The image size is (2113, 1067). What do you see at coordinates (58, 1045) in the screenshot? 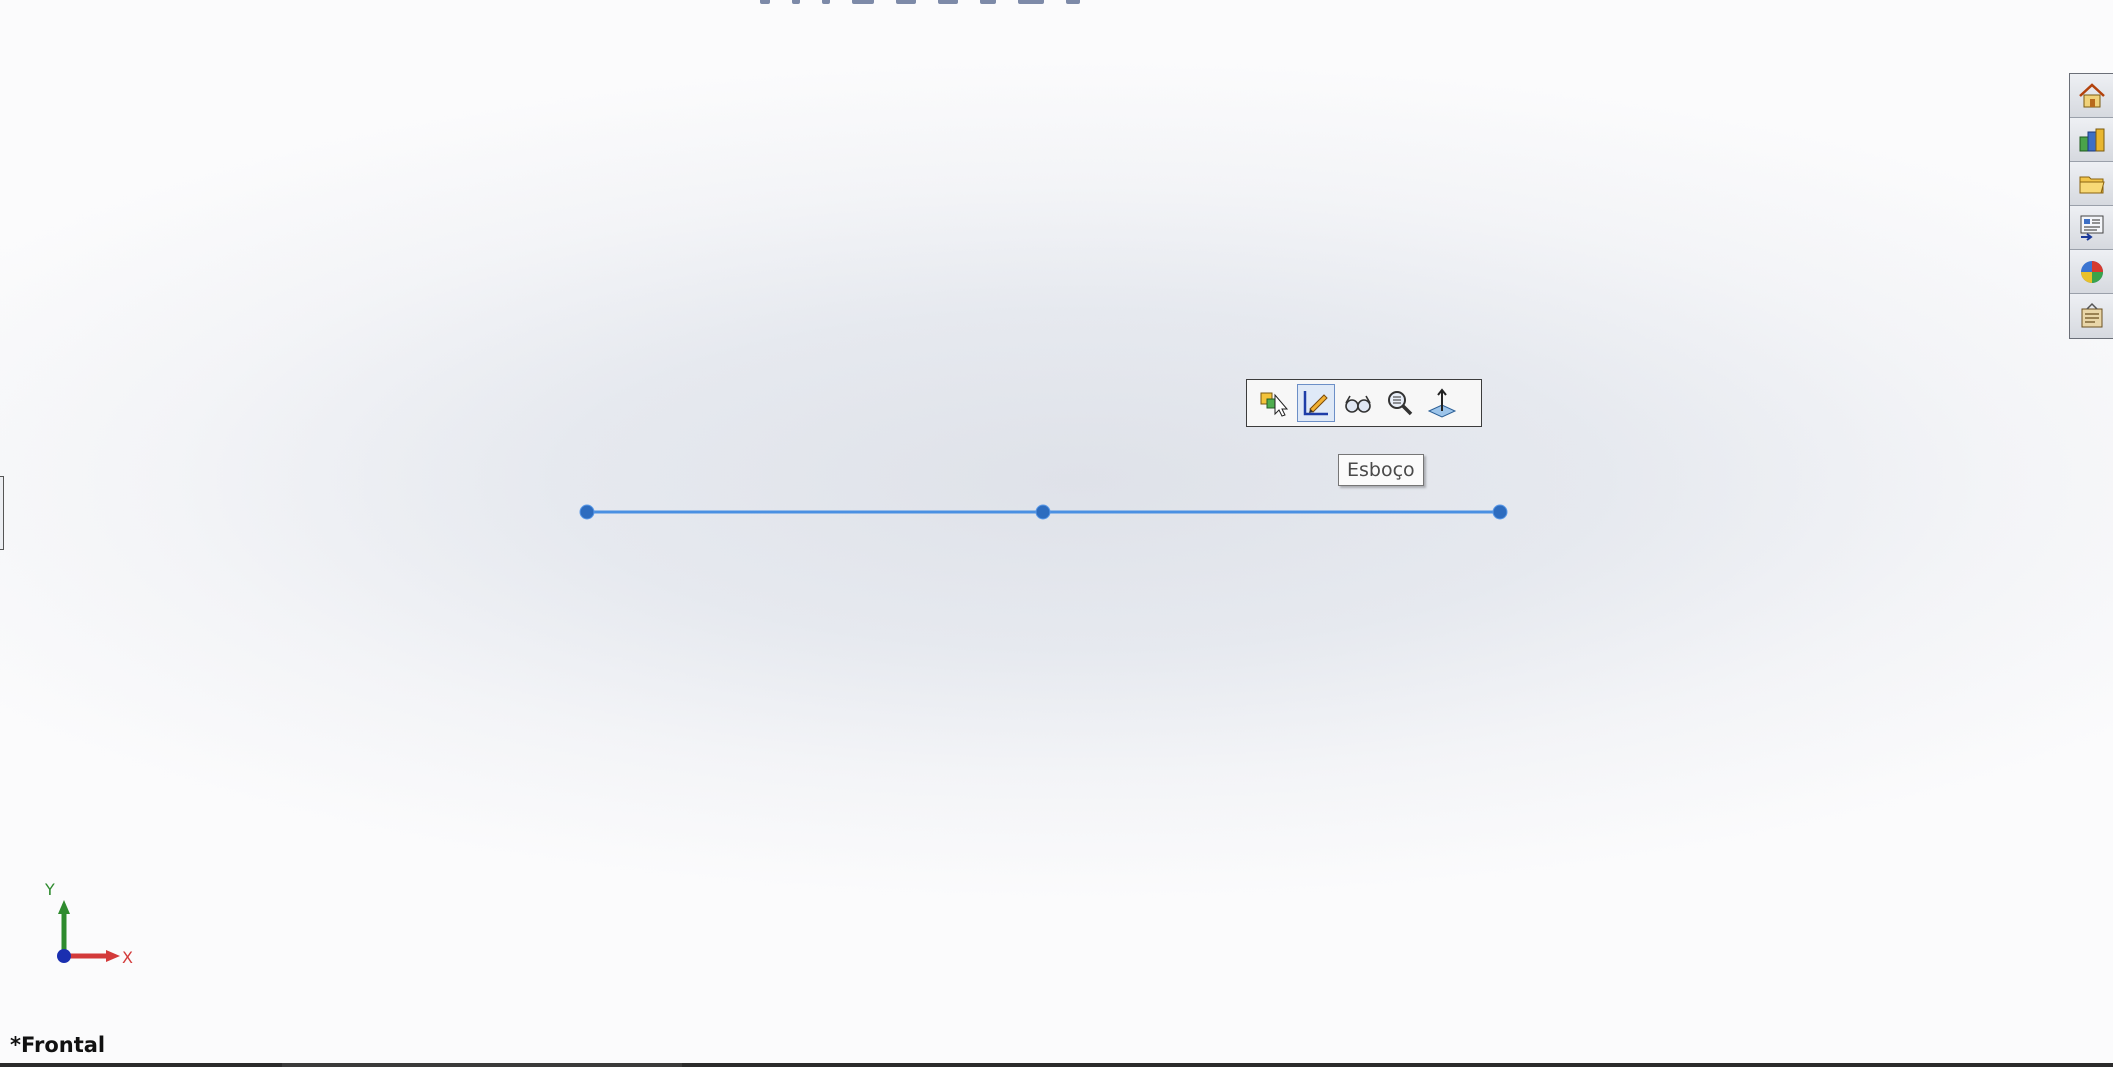
I see `view-orientation-label: *Frontal` at bounding box center [58, 1045].